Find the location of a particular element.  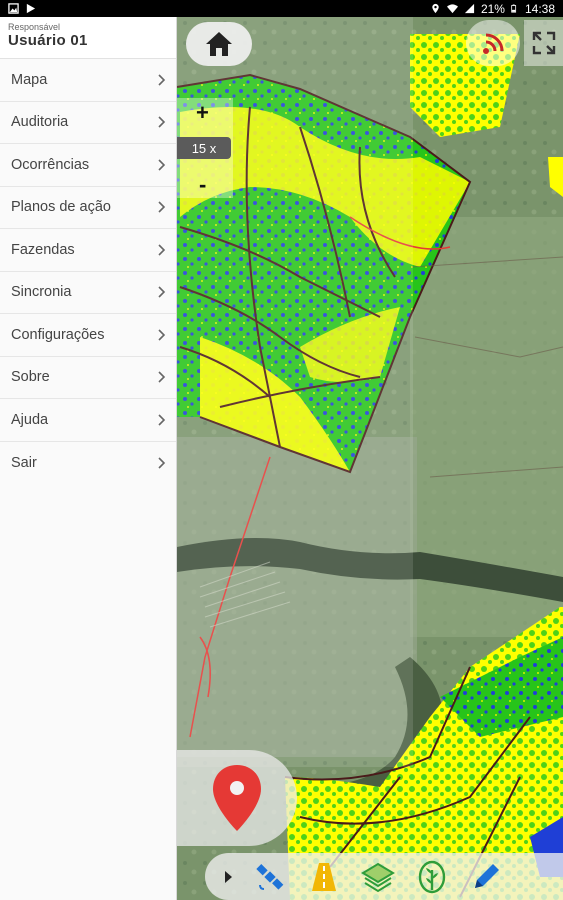

crop-button is located at coordinates (432, 877).